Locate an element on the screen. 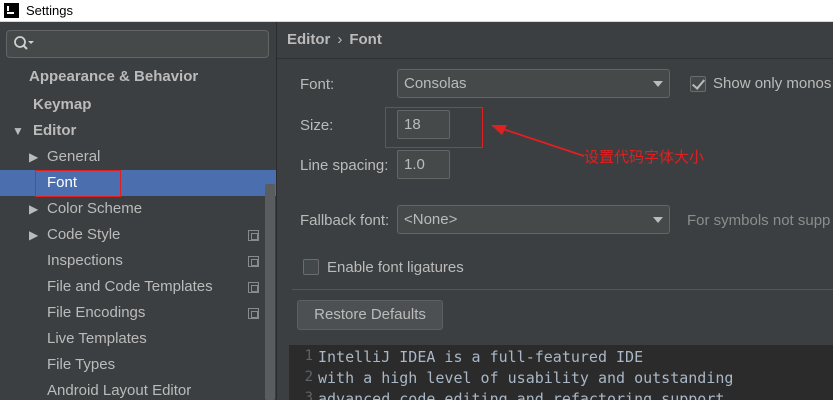 The width and height of the screenshot is (833, 400). header-divider is located at coordinates (555, 58).